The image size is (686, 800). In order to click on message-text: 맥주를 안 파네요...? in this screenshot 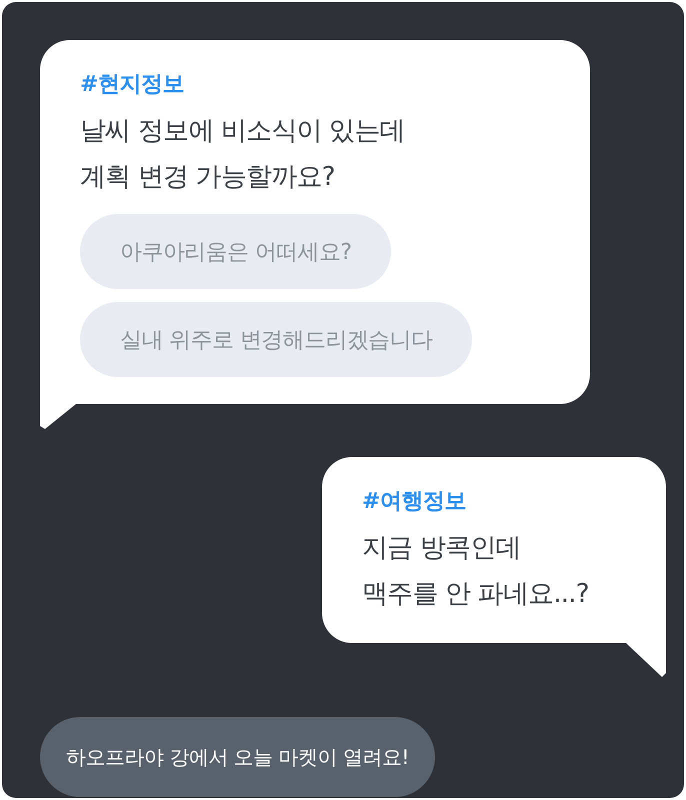, I will do `click(476, 594)`.